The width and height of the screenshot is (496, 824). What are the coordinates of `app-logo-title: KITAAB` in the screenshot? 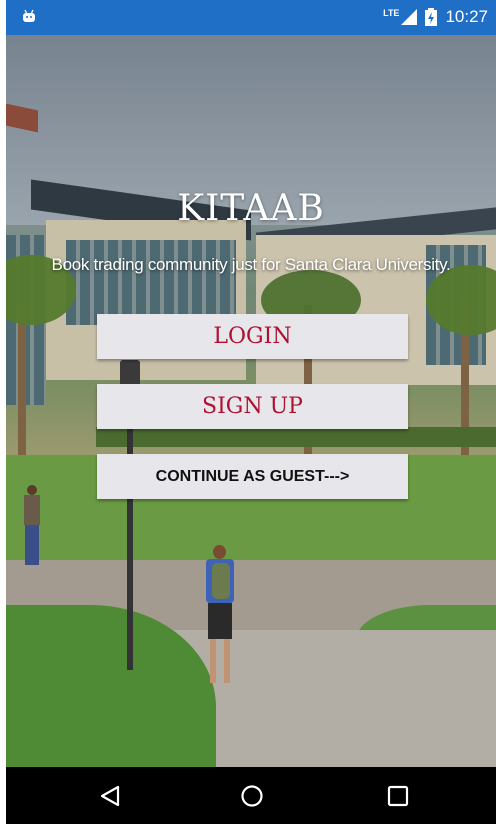 It's located at (251, 208).